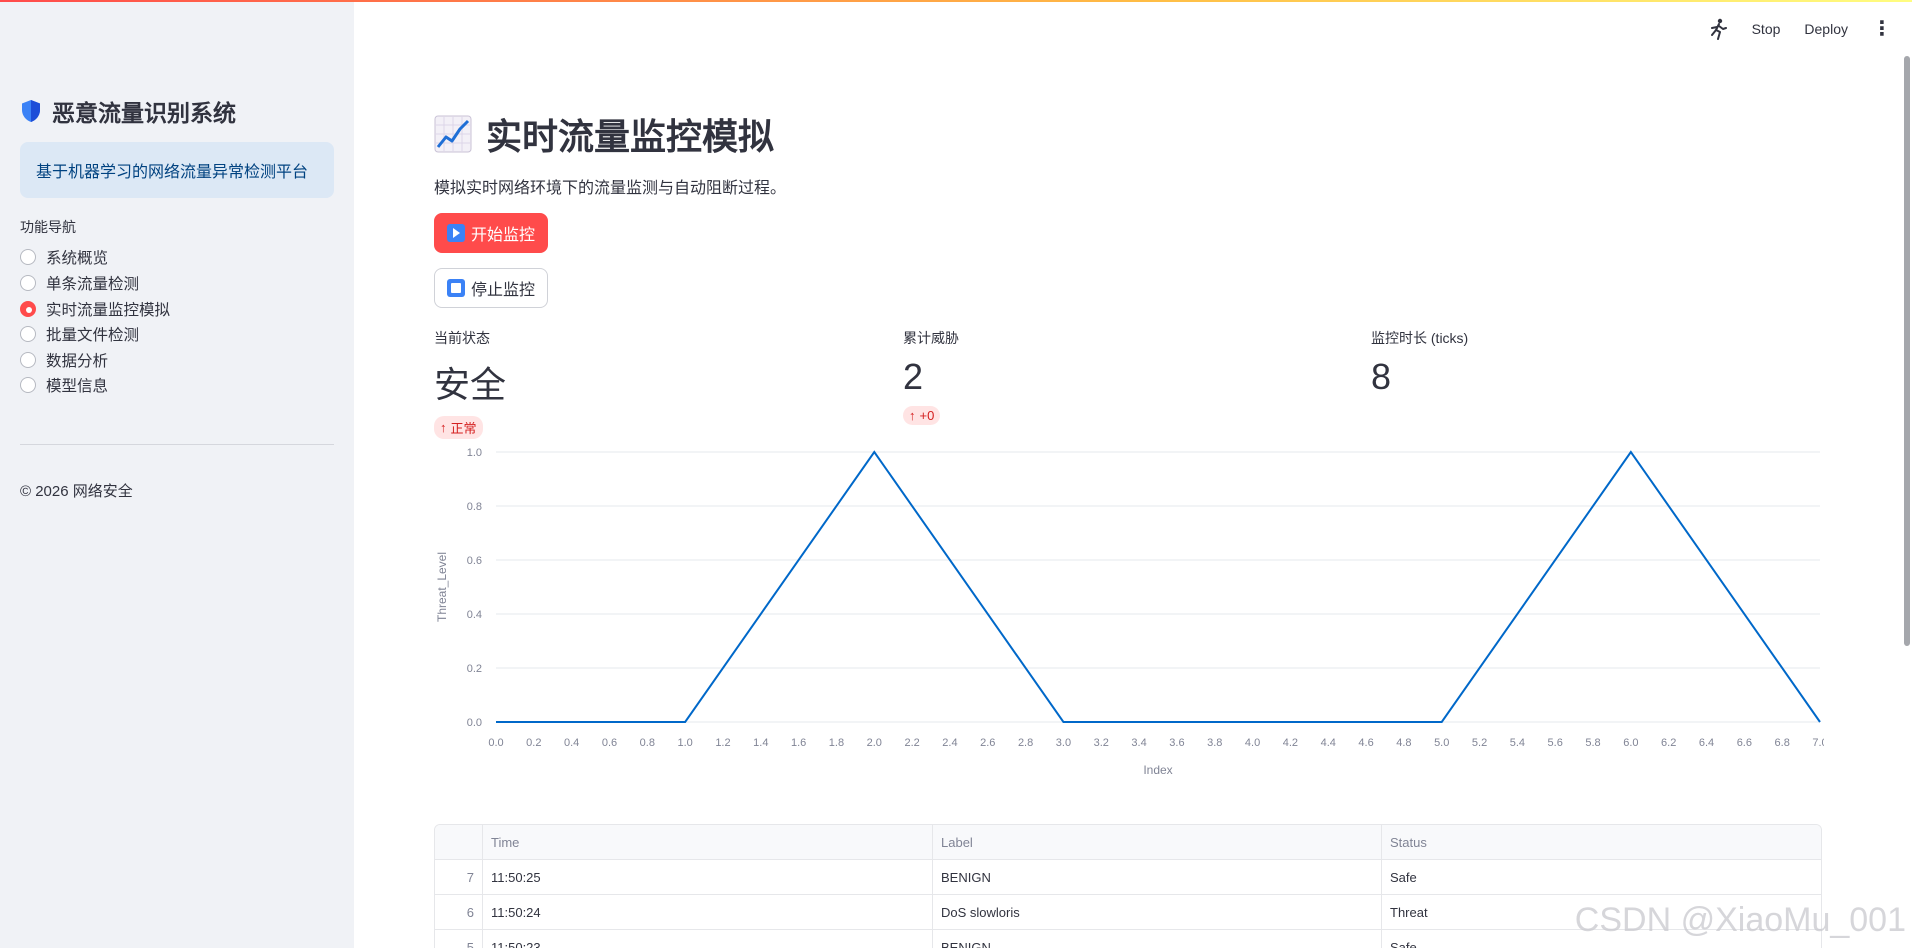 The width and height of the screenshot is (1912, 948). I want to click on page-title: 实时流量监控模拟, so click(604, 134).